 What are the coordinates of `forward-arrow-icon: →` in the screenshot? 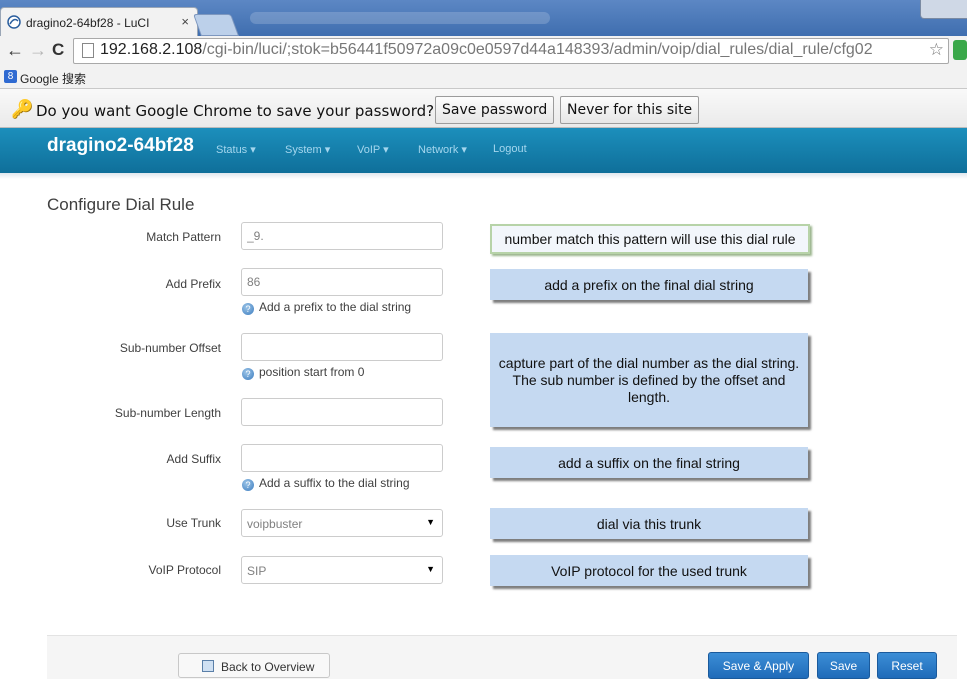 It's located at (38, 50).